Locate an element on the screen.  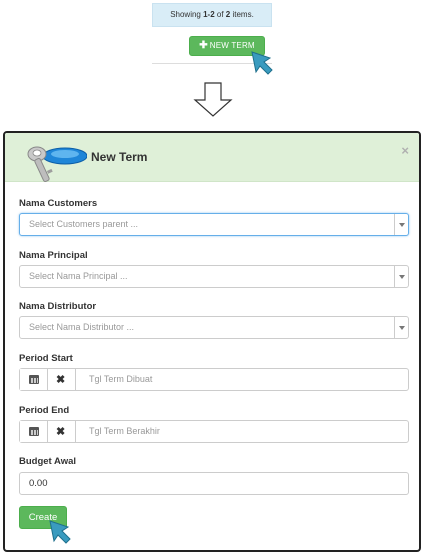
modal-header: New Term × is located at coordinates (212, 157).